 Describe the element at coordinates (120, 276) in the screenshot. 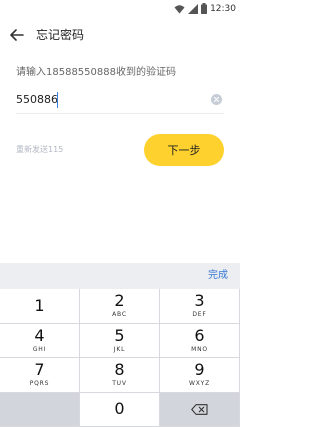

I see `keyboard-toolbar: 完成` at that location.